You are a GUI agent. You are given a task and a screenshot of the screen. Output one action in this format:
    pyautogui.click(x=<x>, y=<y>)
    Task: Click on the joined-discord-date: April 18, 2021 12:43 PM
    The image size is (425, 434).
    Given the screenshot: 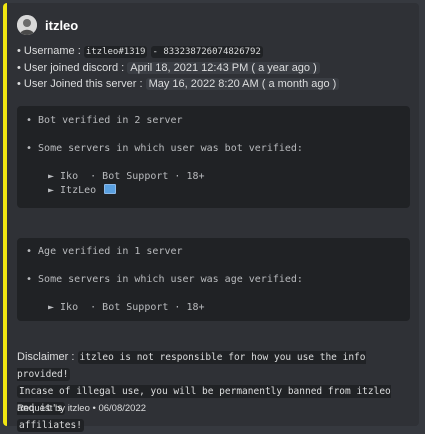 What is the action you would take?
    pyautogui.click(x=189, y=68)
    